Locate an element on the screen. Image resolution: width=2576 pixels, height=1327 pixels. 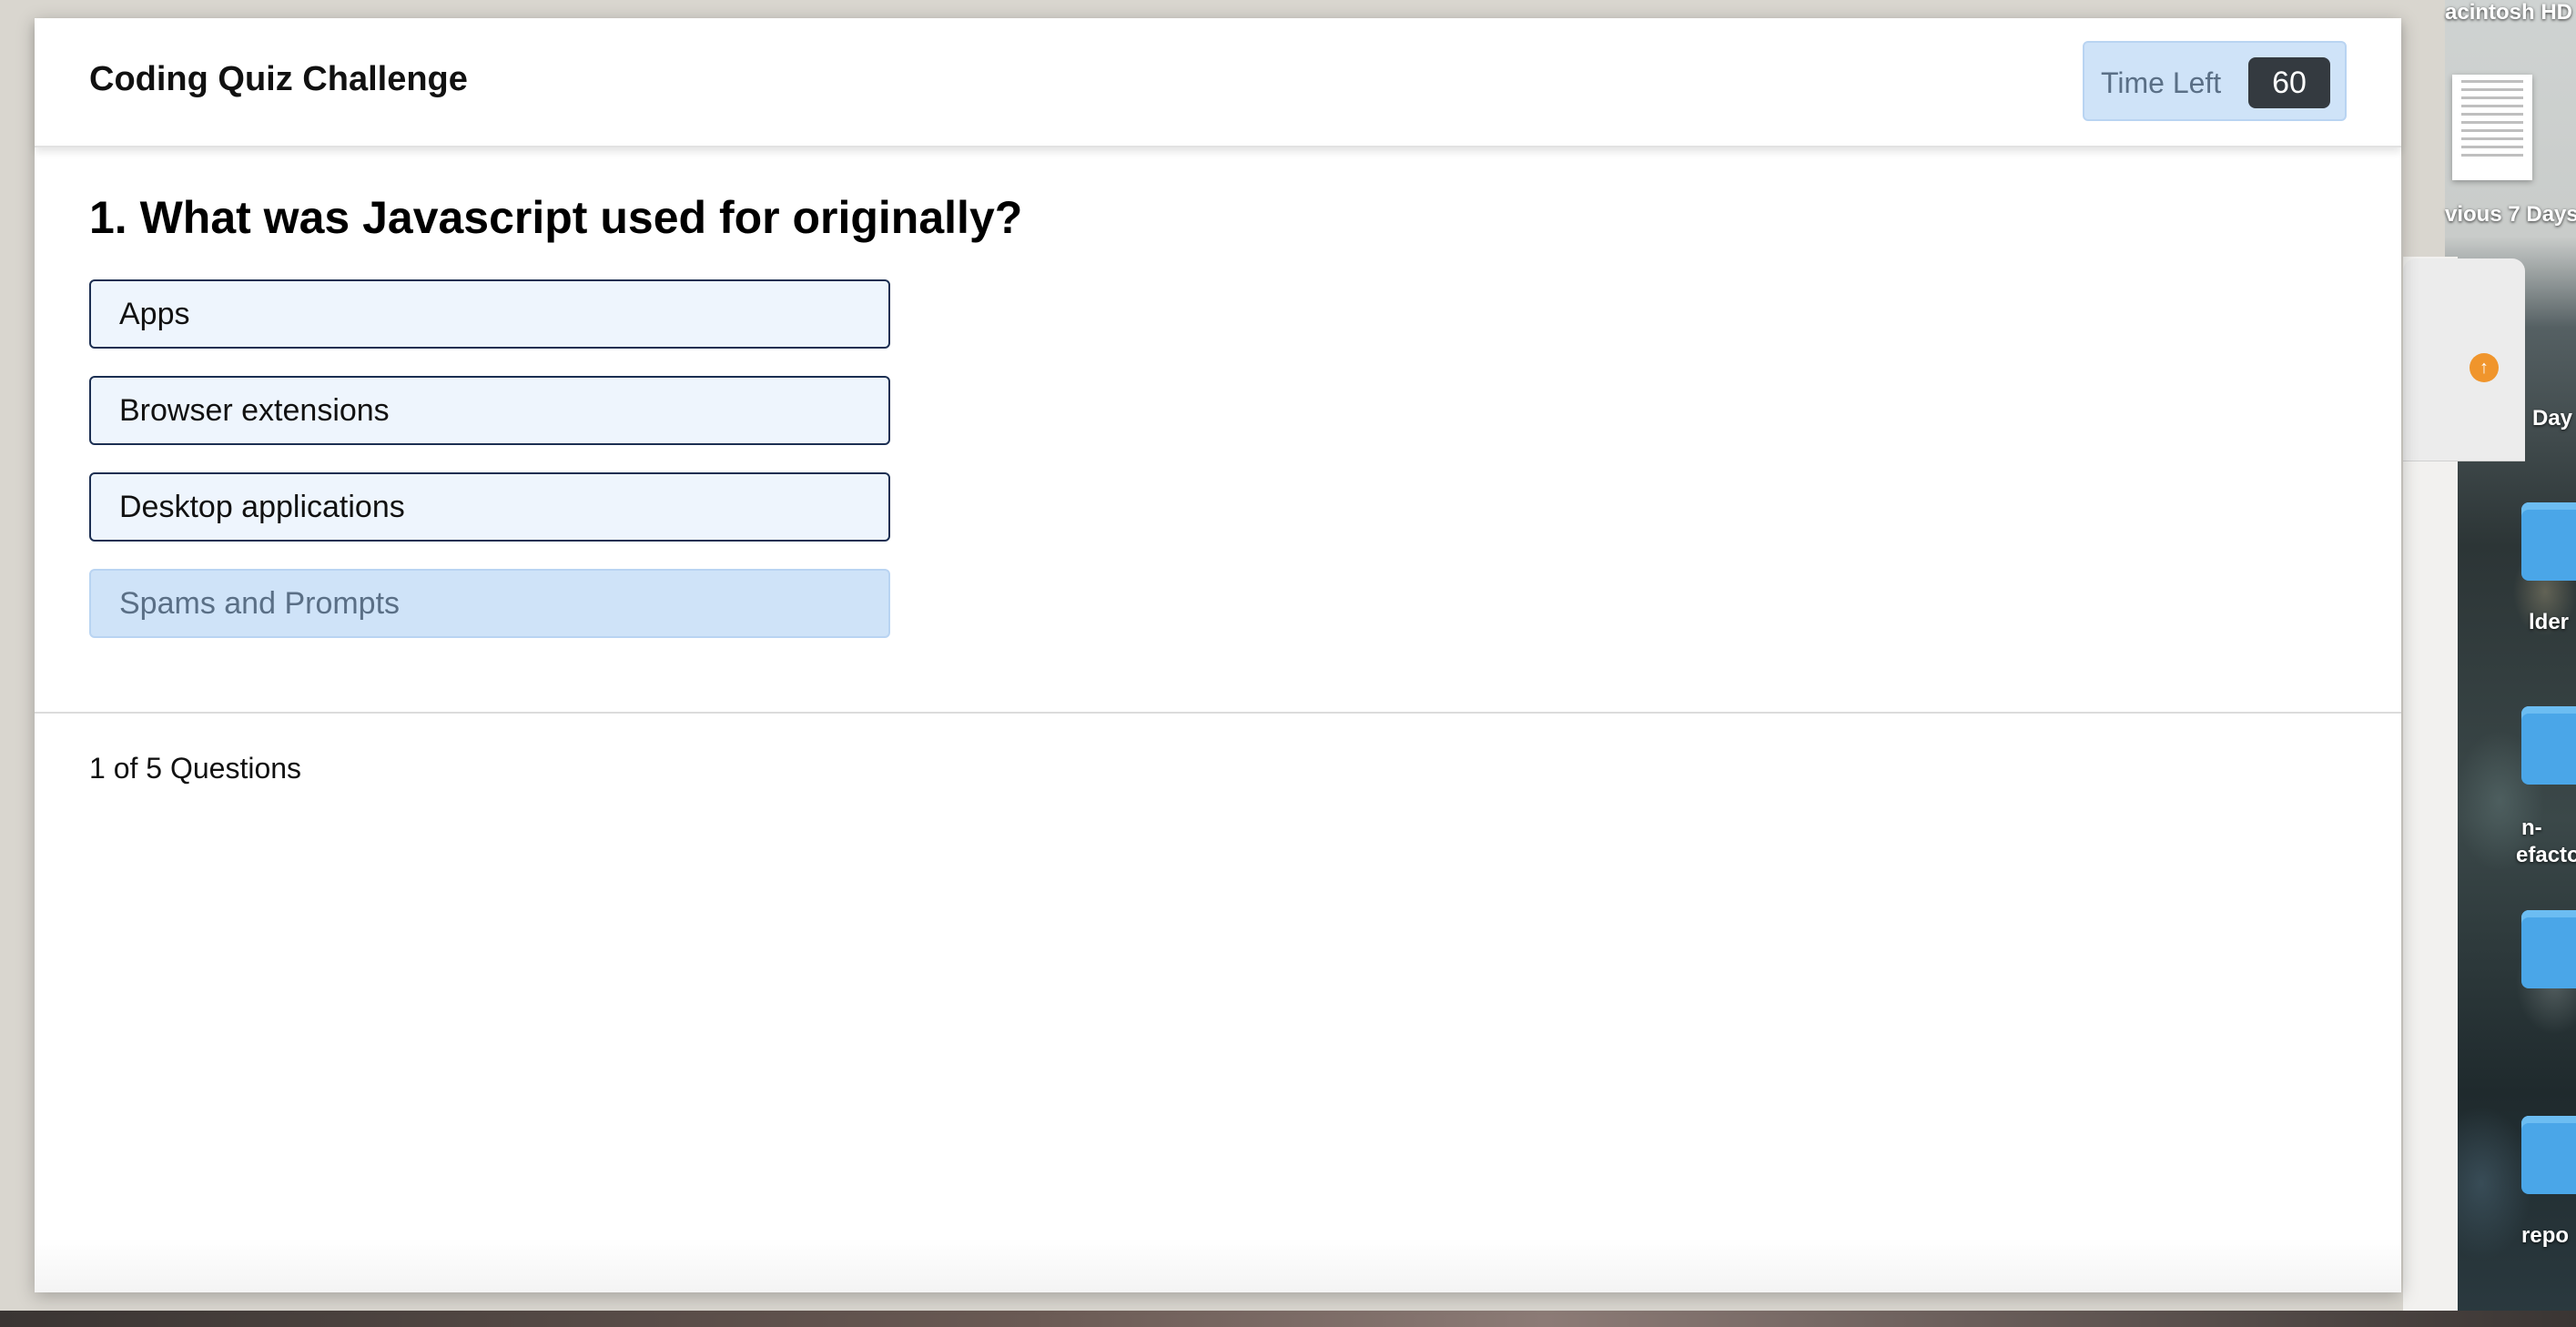
desktop-label-drive: acintosh HD is located at coordinates (2508, 12).